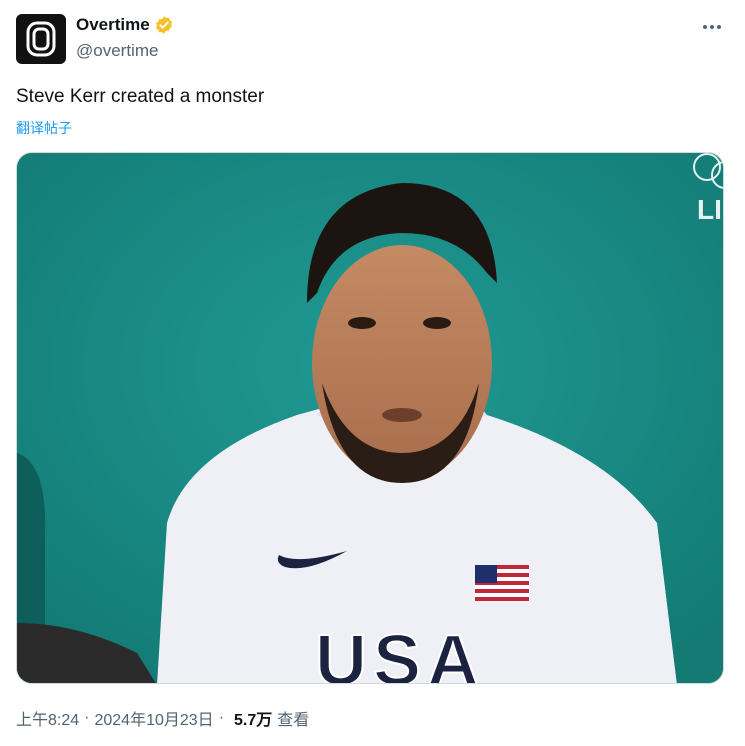 The width and height of the screenshot is (745, 746). What do you see at coordinates (140, 96) in the screenshot?
I see `tweet-text: Steve Kerr created a monster` at bounding box center [140, 96].